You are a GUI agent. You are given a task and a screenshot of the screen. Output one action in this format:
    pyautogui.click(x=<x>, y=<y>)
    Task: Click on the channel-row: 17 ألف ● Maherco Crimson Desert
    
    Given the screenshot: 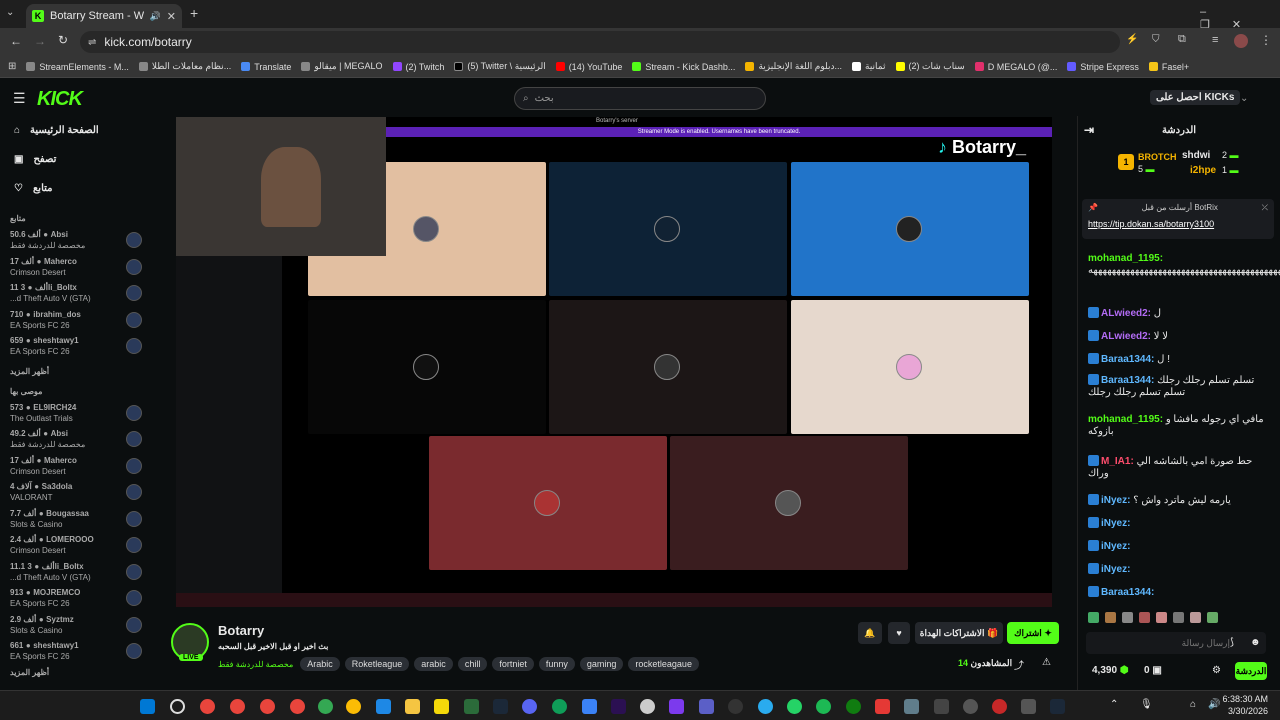 What is the action you would take?
    pyautogui.click(x=76, y=466)
    